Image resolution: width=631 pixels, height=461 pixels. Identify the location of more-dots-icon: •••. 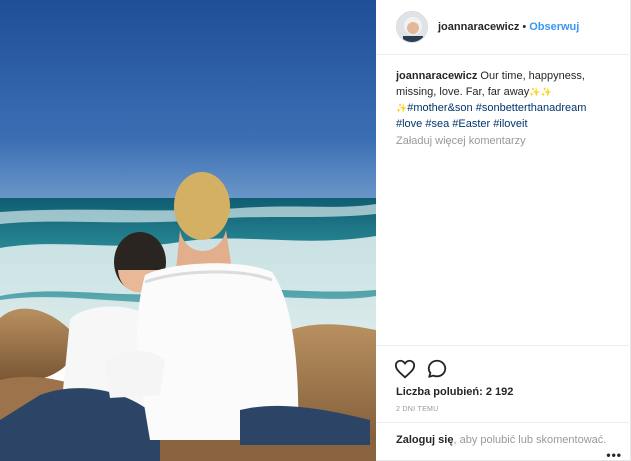
(614, 454).